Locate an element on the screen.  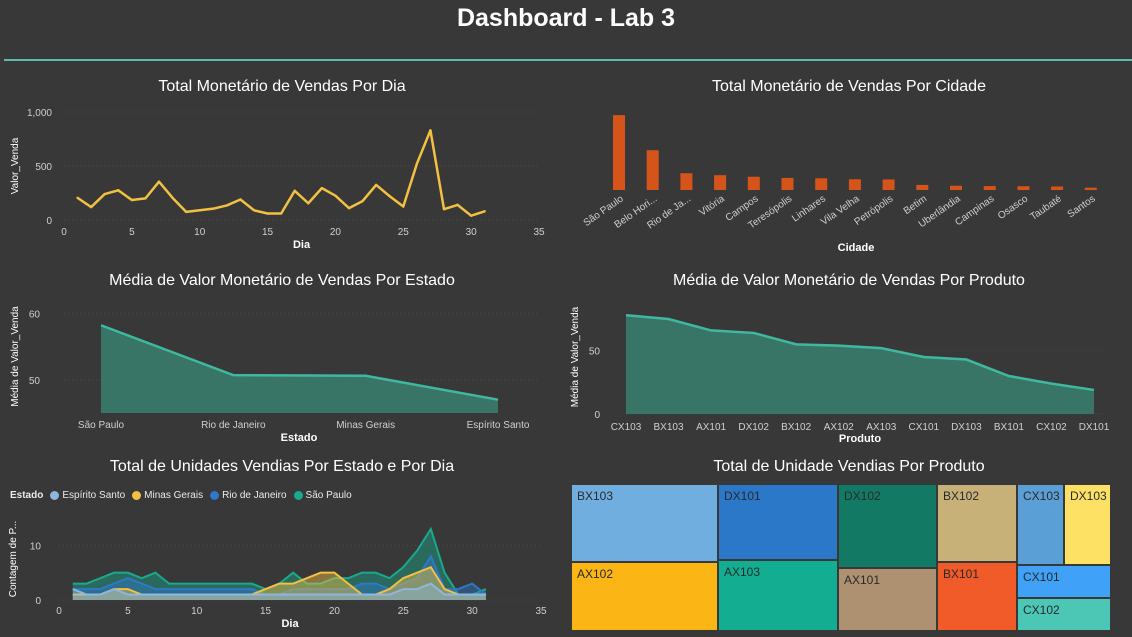
treemap-label: DX103 is located at coordinates (1088, 496).